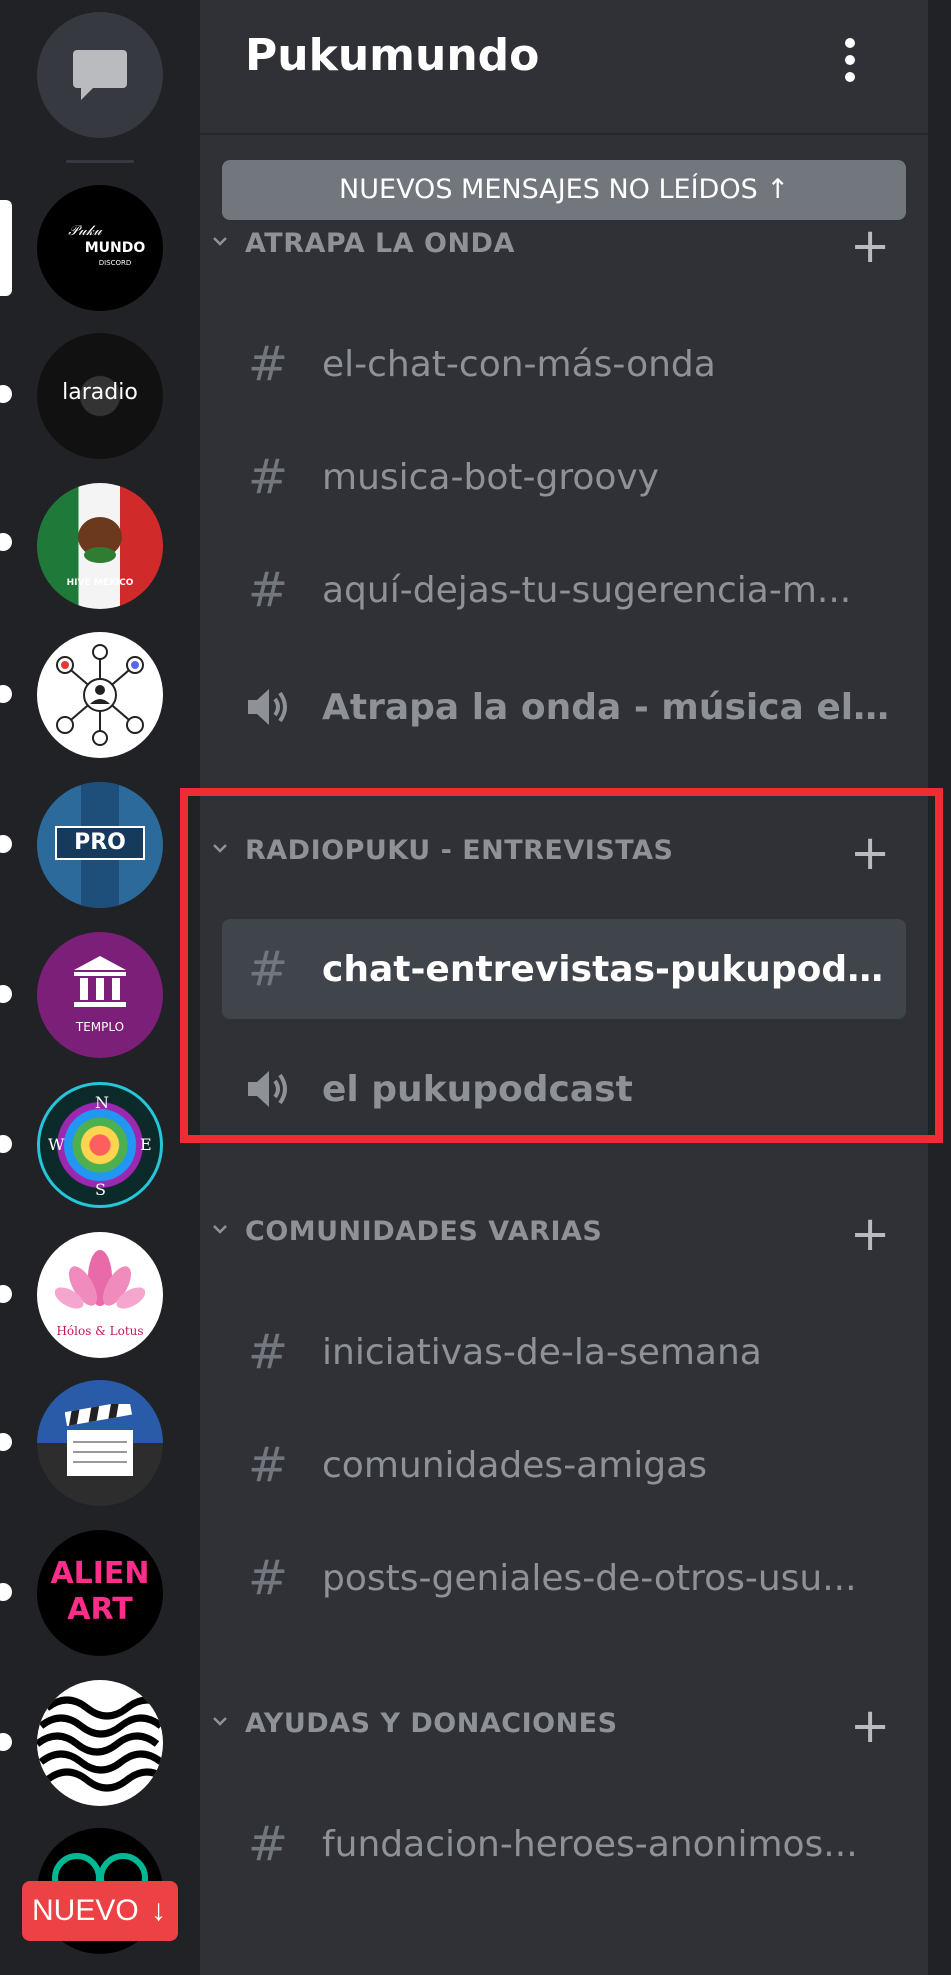  I want to click on logo-text: ALIEN ART, so click(100, 1591).